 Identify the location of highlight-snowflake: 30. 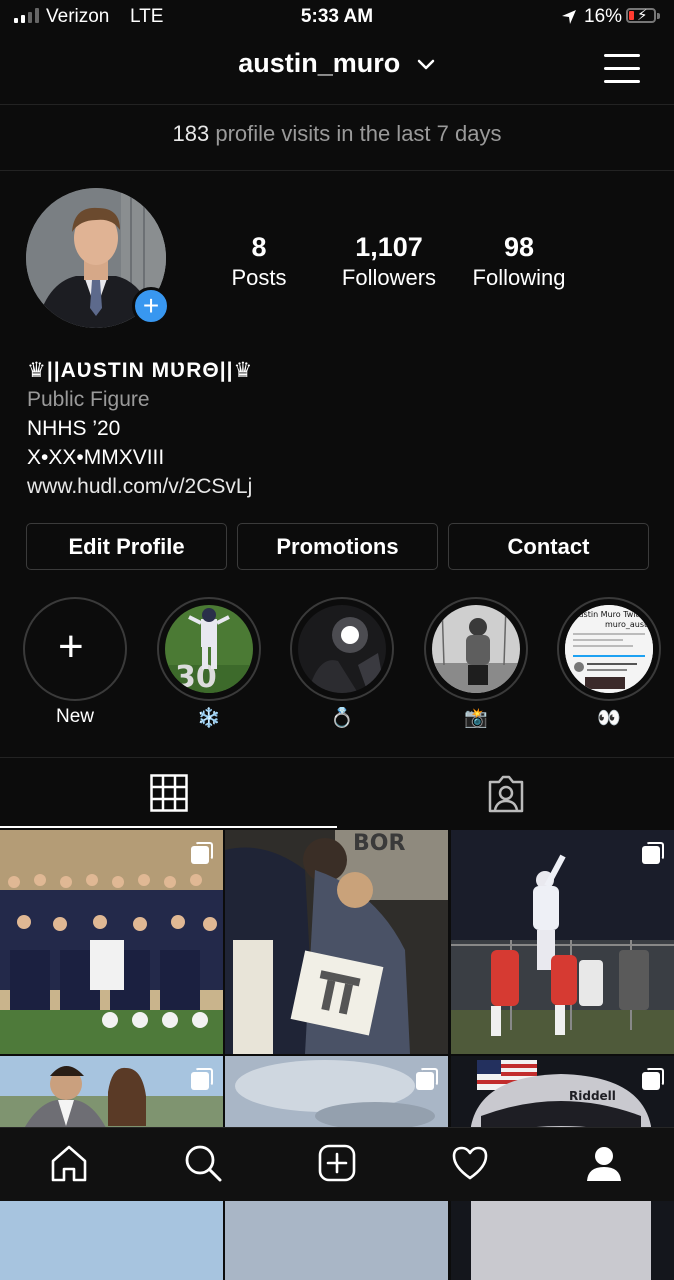
(209, 649).